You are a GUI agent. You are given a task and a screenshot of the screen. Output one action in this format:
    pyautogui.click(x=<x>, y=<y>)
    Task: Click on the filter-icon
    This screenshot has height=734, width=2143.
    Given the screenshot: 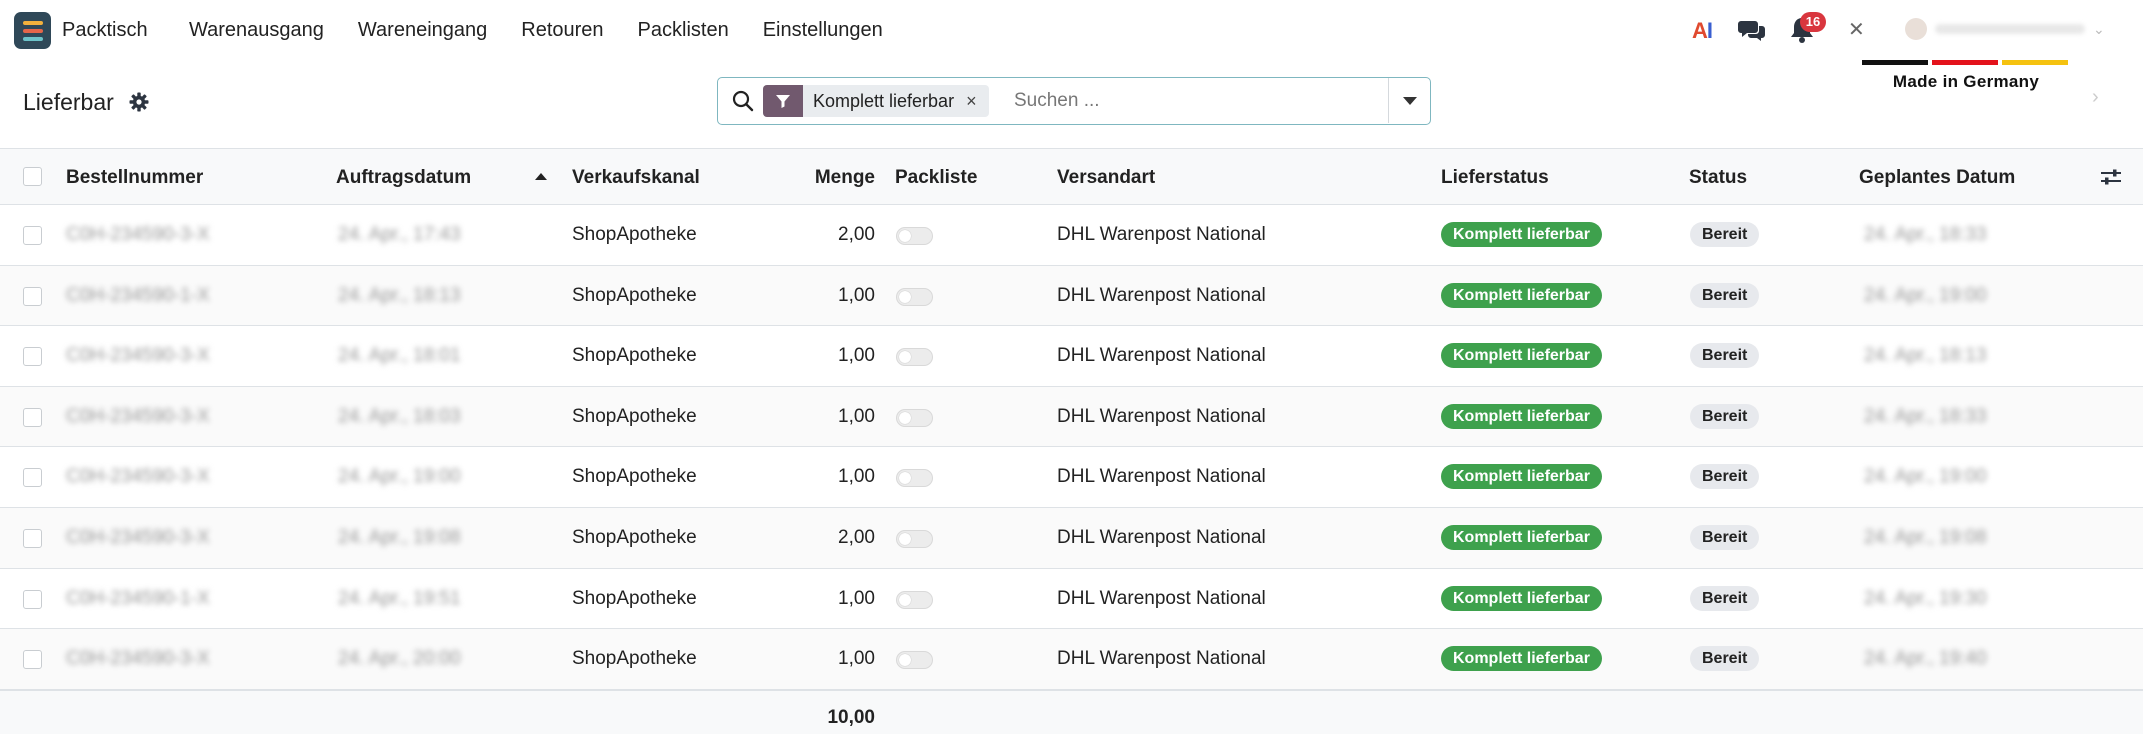 What is the action you would take?
    pyautogui.click(x=783, y=101)
    